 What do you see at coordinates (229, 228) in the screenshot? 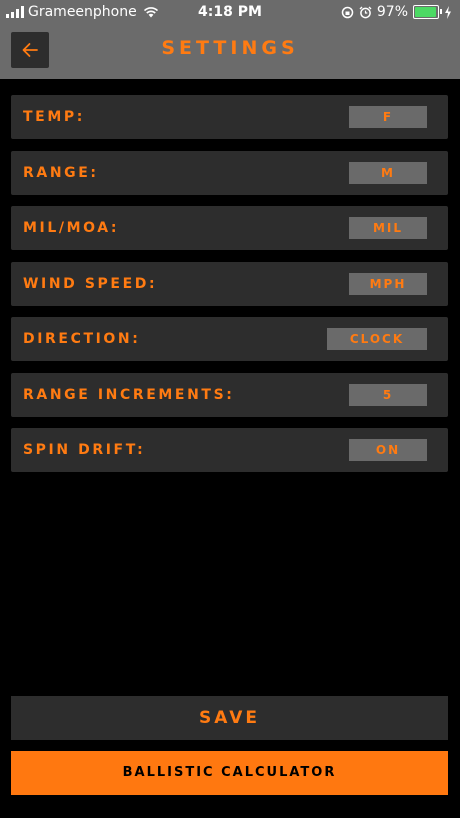
I see `setting-row-mil-moa: MIL/MOA: MIL` at bounding box center [229, 228].